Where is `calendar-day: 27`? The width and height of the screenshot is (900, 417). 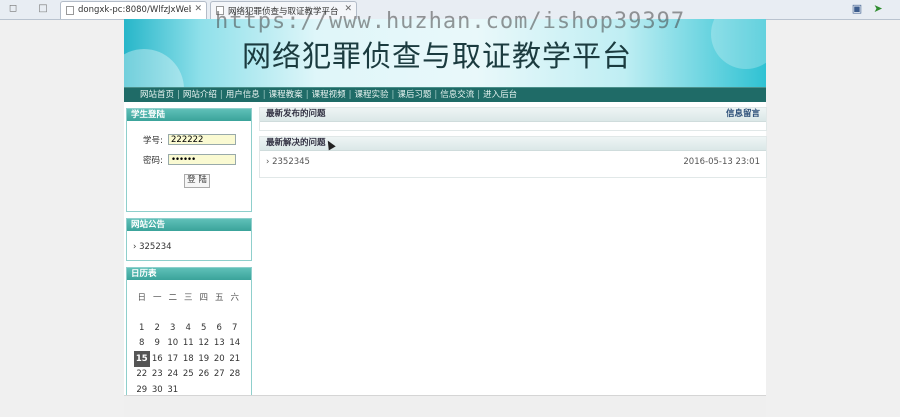 calendar-day: 27 is located at coordinates (220, 375).